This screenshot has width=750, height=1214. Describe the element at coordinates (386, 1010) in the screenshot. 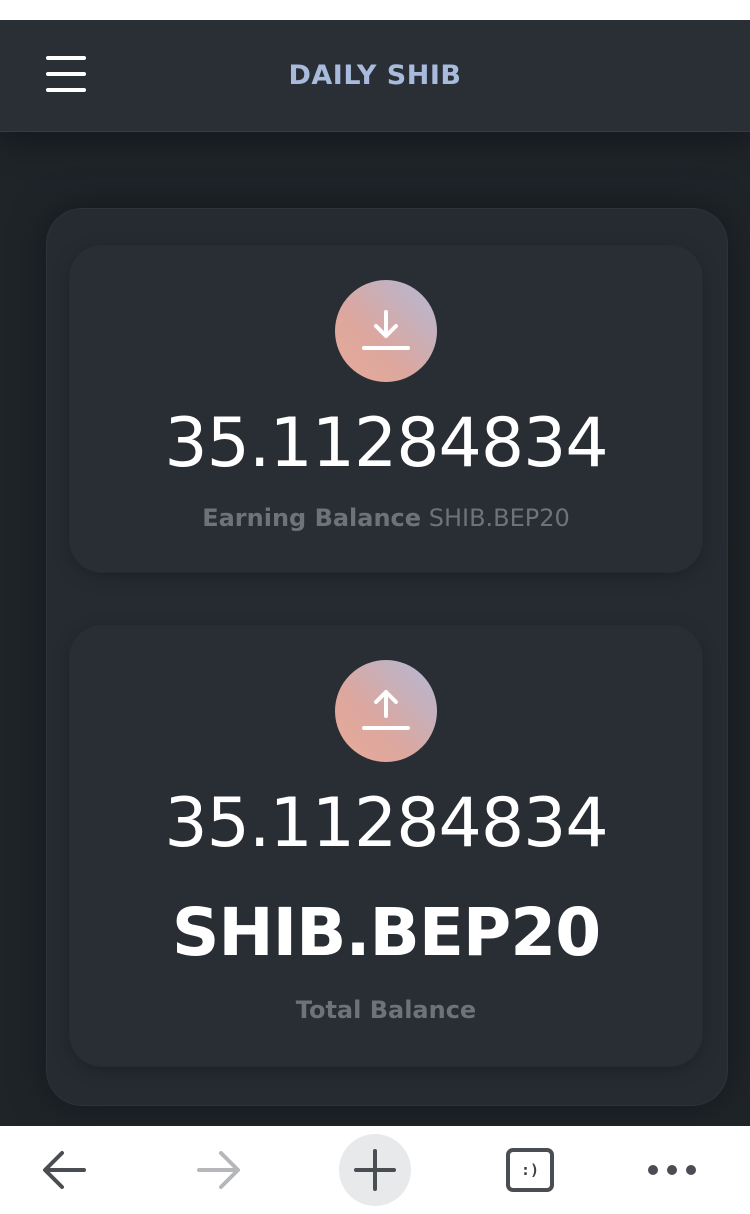

I see `total-balance-label: Total Balance` at that location.